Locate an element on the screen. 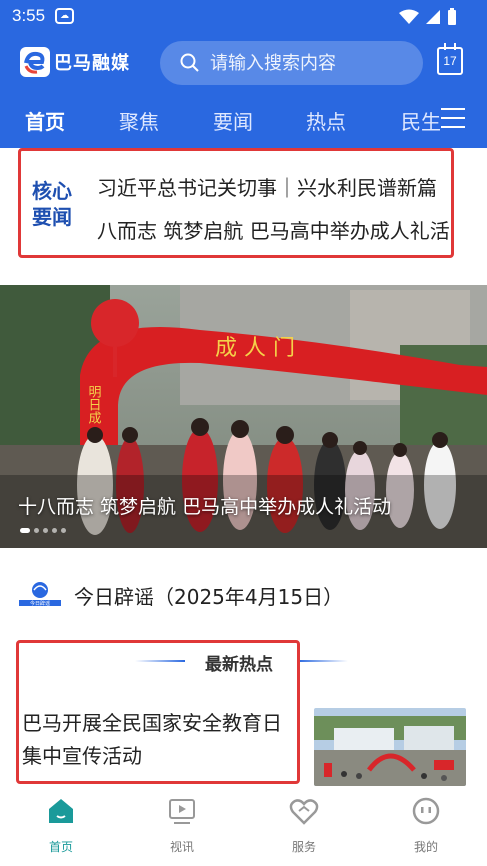 Image resolution: width=487 pixels, height=866 pixels. search-icon is located at coordinates (189, 62).